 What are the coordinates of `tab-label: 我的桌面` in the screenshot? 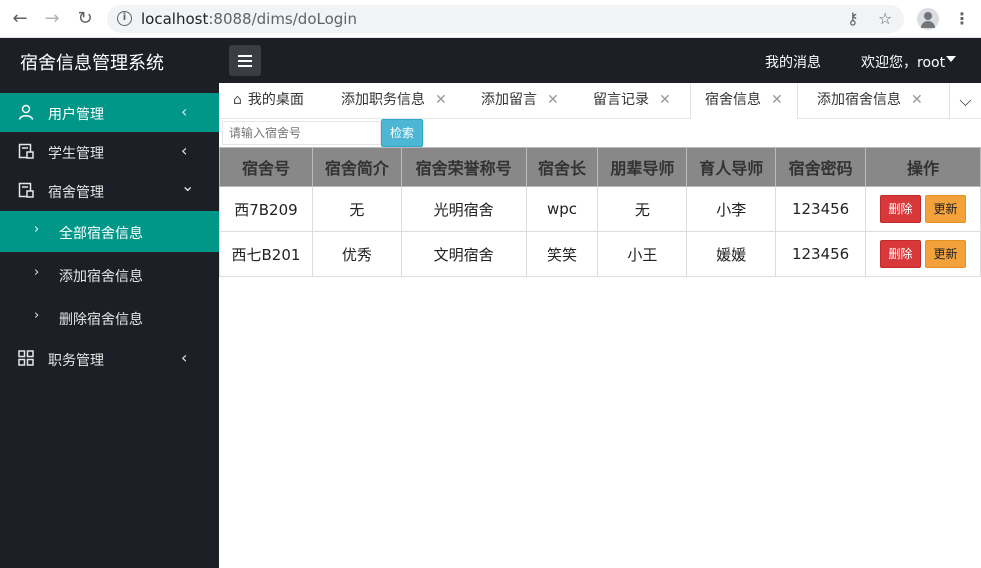 It's located at (275, 100).